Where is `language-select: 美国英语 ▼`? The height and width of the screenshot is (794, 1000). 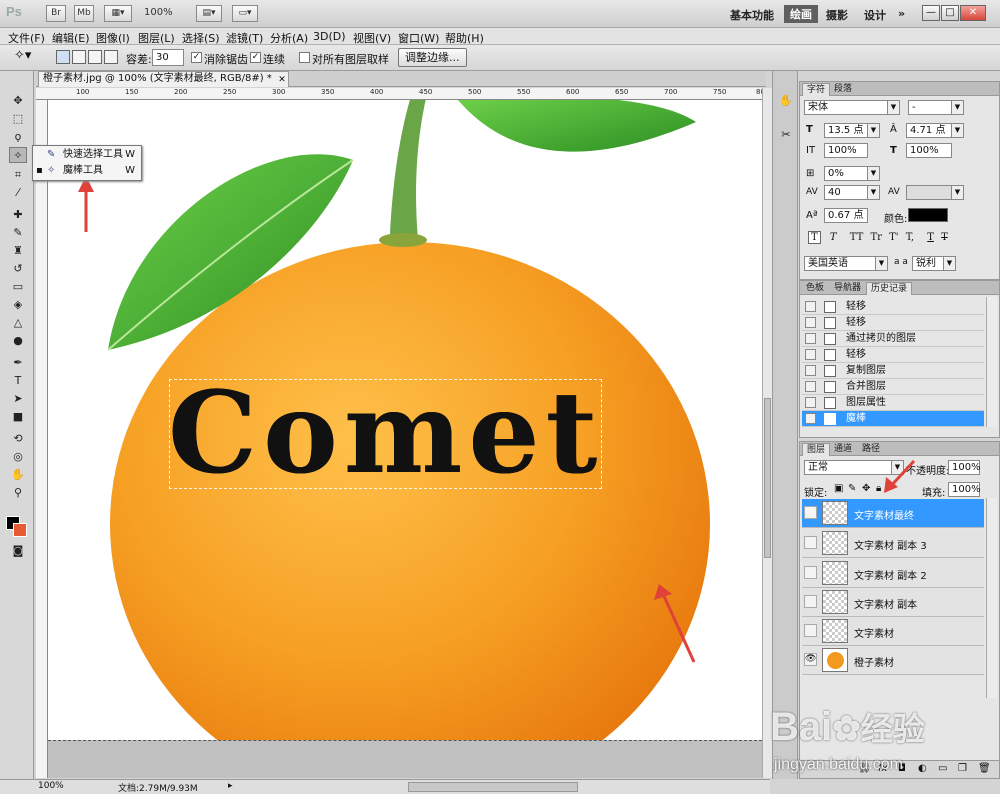
language-select: 美国英语 ▼ is located at coordinates (846, 263).